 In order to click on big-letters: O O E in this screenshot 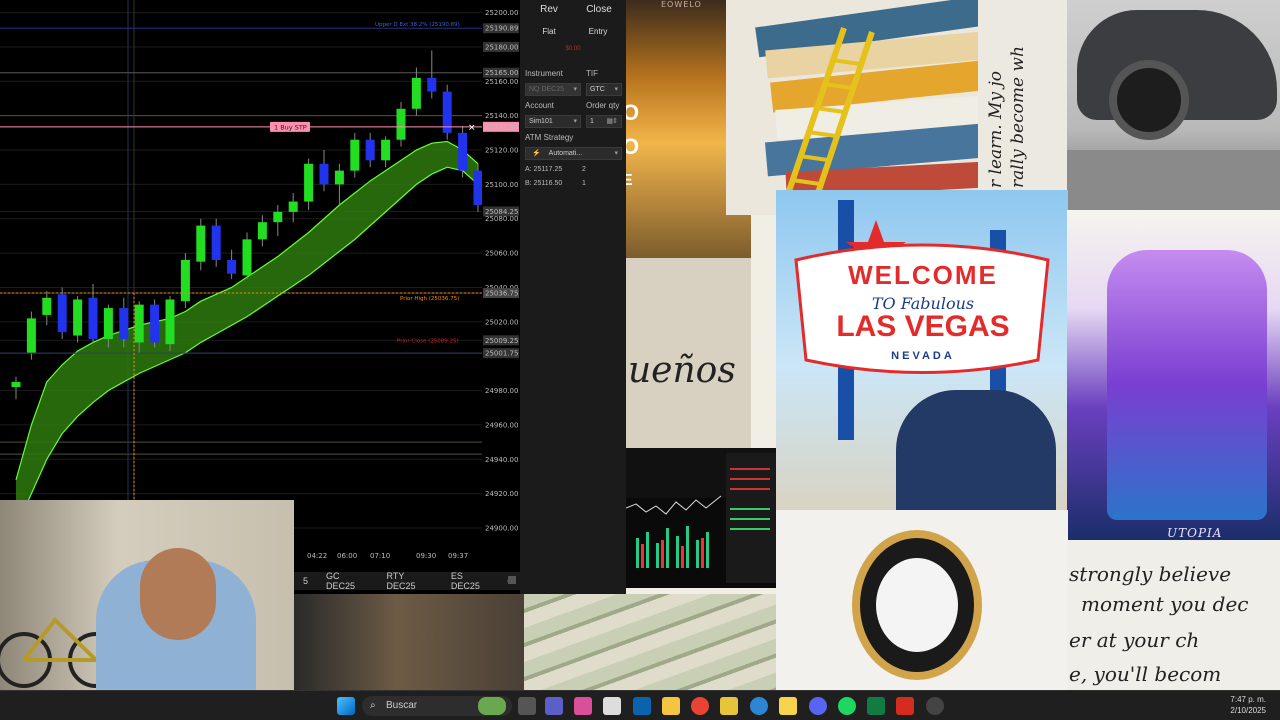, I will do `click(632, 147)`.